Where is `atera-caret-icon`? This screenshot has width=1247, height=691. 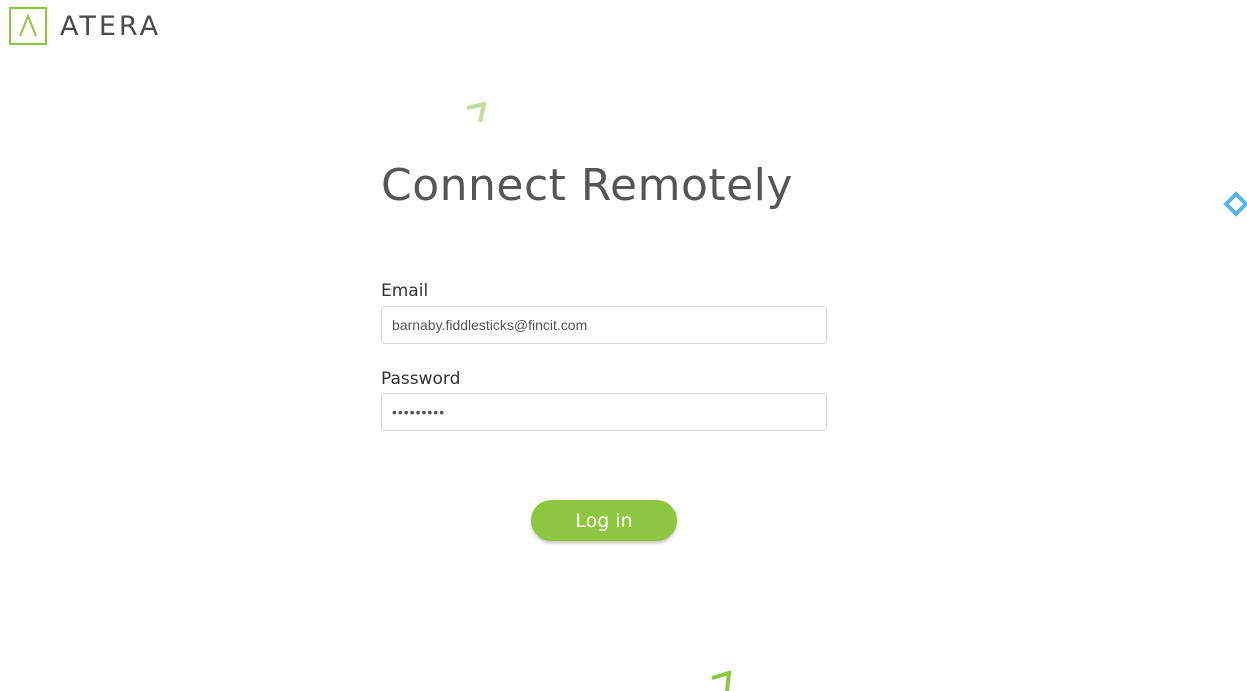 atera-caret-icon is located at coordinates (28, 26).